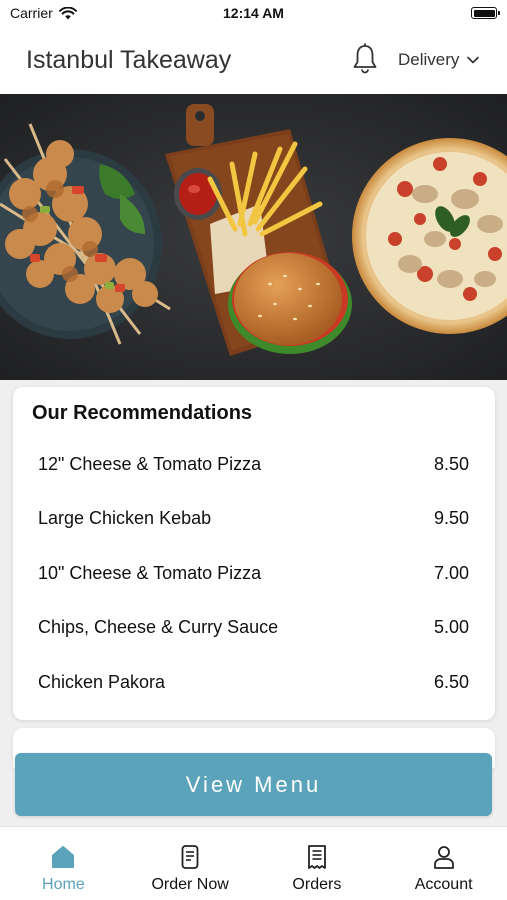 The width and height of the screenshot is (507, 900). Describe the element at coordinates (158, 627) in the screenshot. I see `item-name: Chips, Cheese & Curry Sauce` at that location.